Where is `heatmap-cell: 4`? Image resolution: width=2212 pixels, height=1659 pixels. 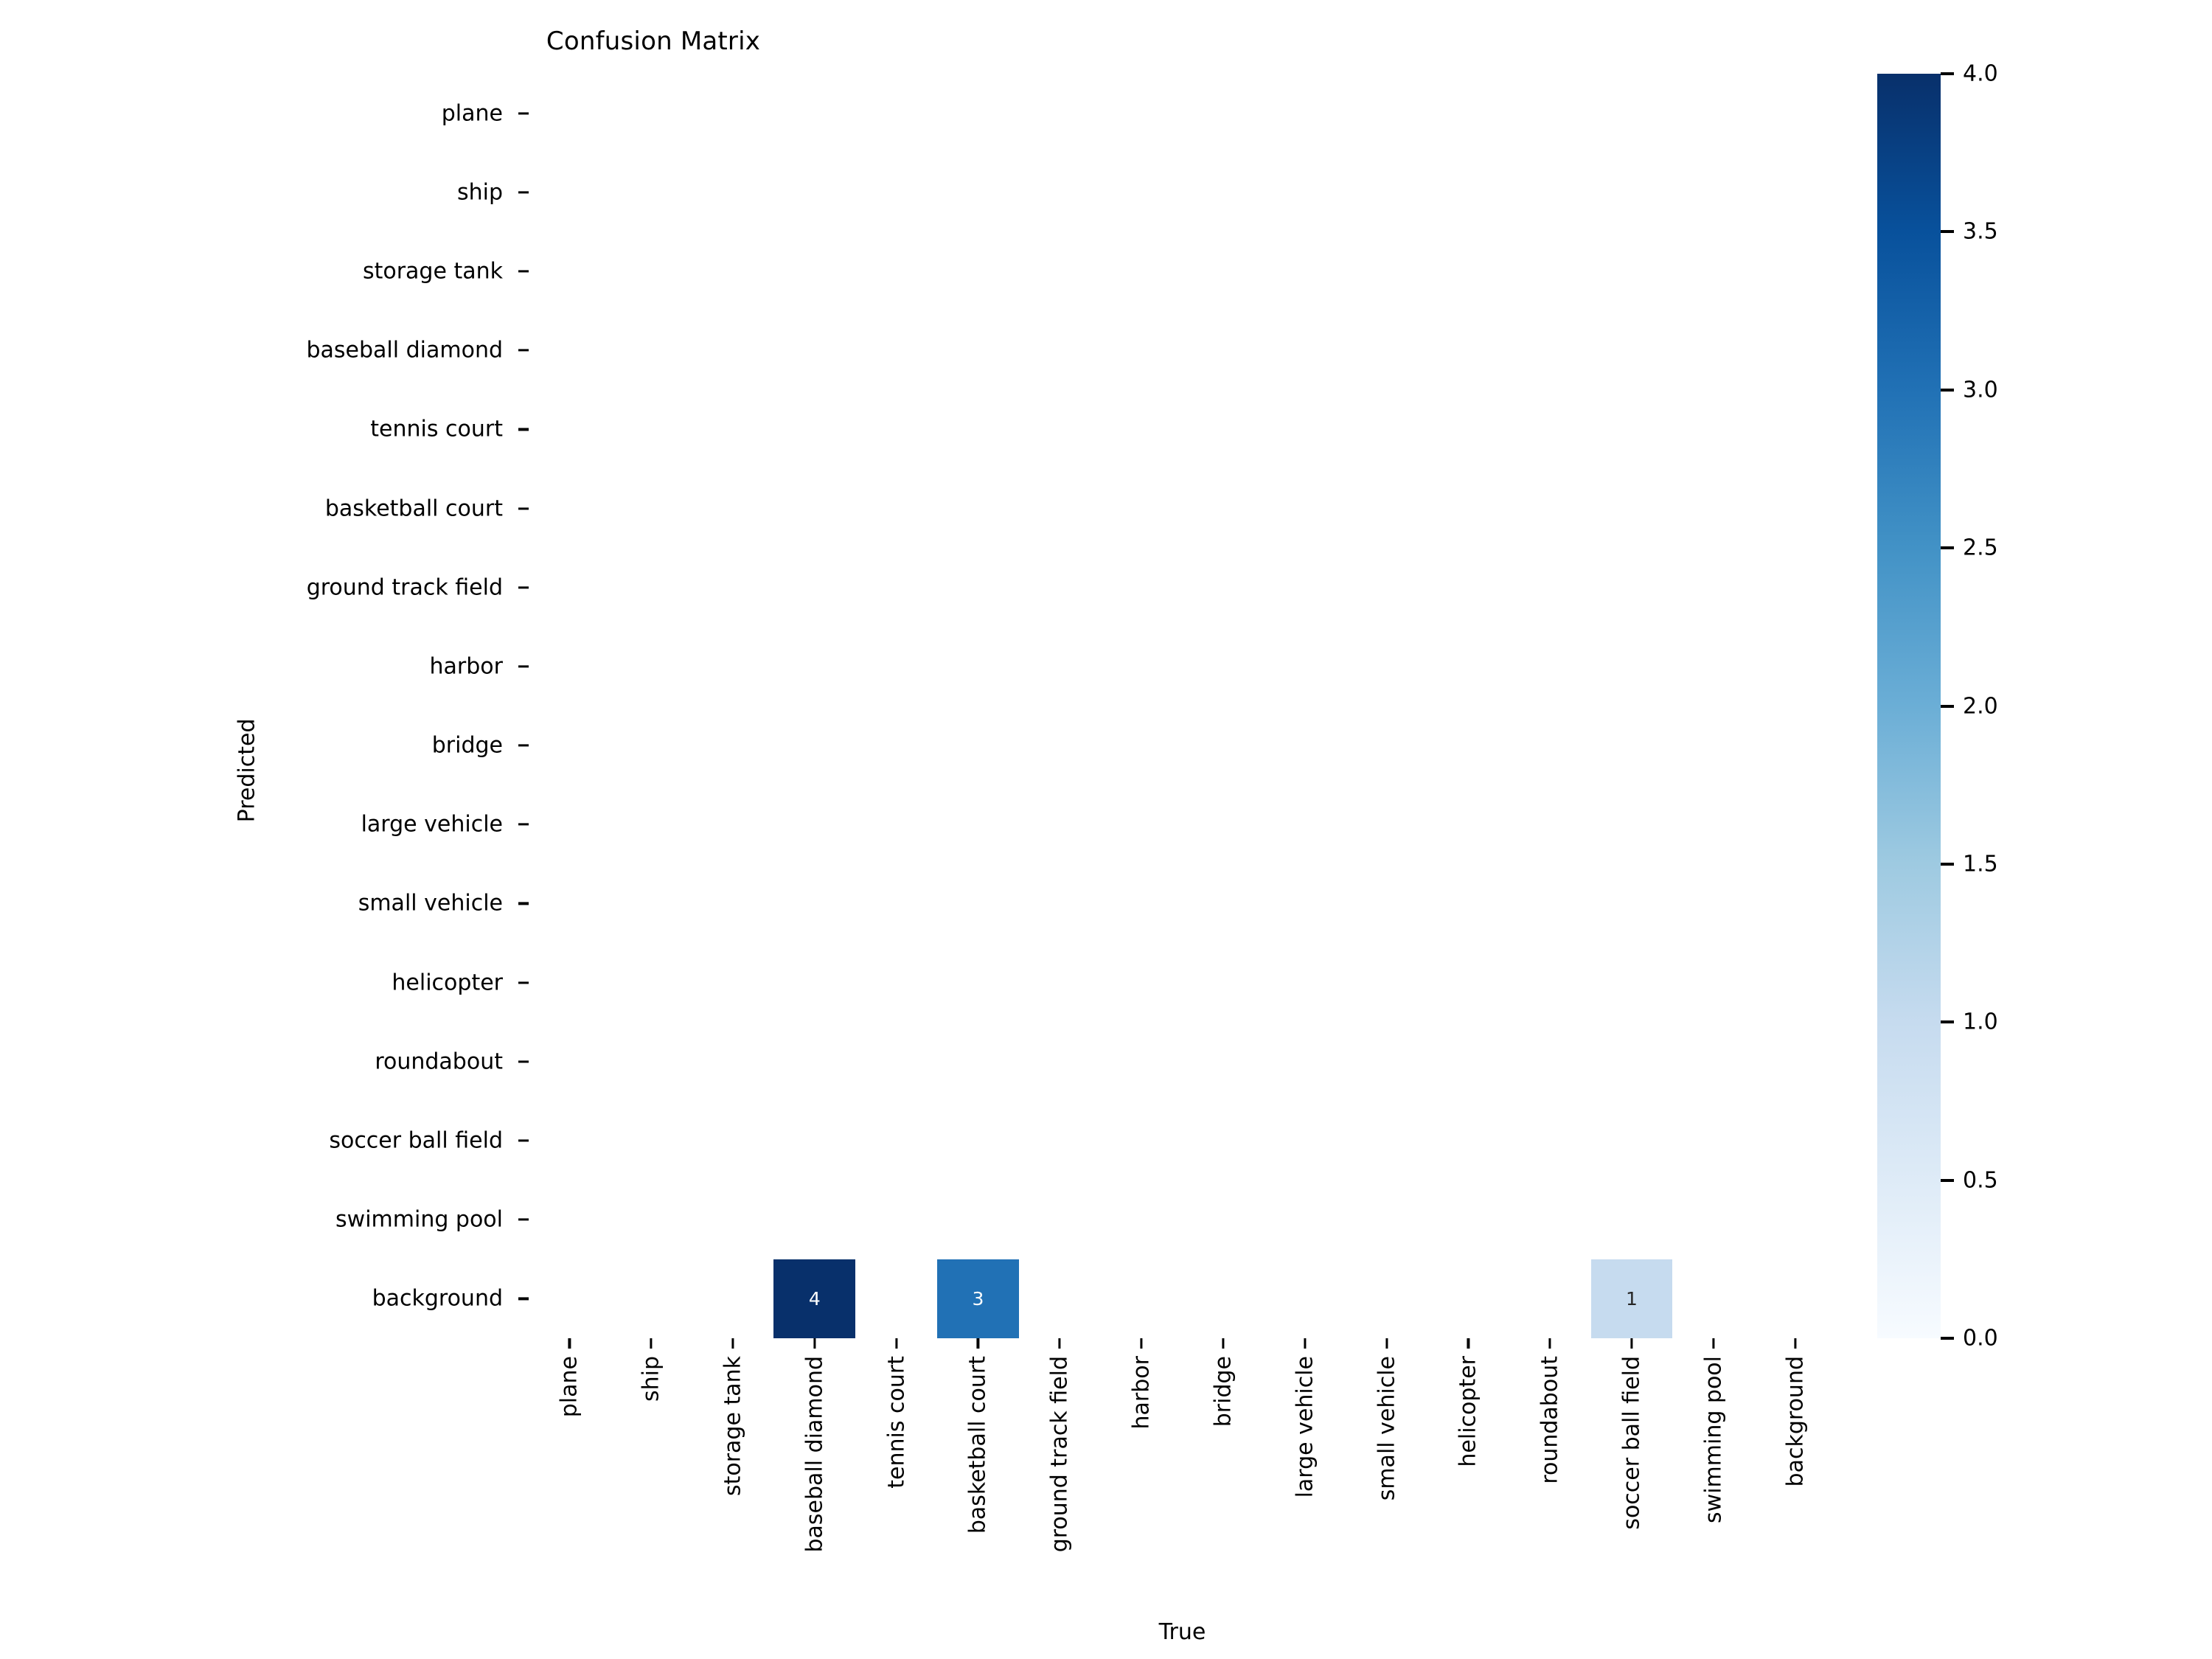
heatmap-cell: 4 is located at coordinates (814, 1298).